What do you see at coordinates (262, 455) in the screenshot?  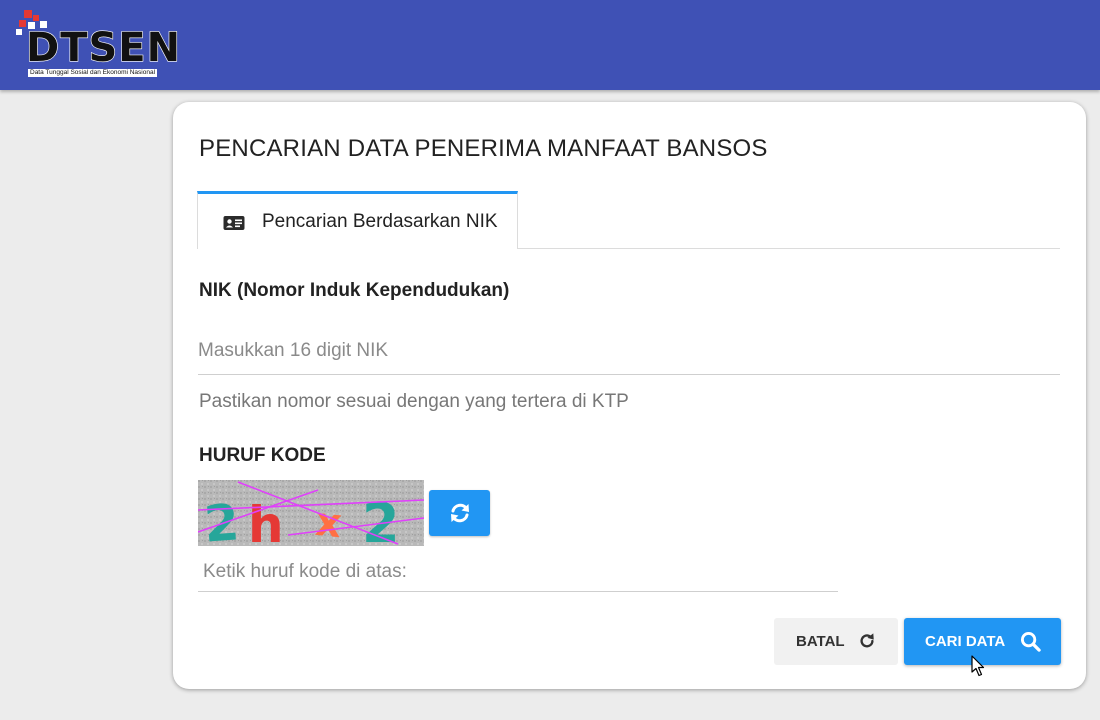 I see `captcha-label: HURUF KODE` at bounding box center [262, 455].